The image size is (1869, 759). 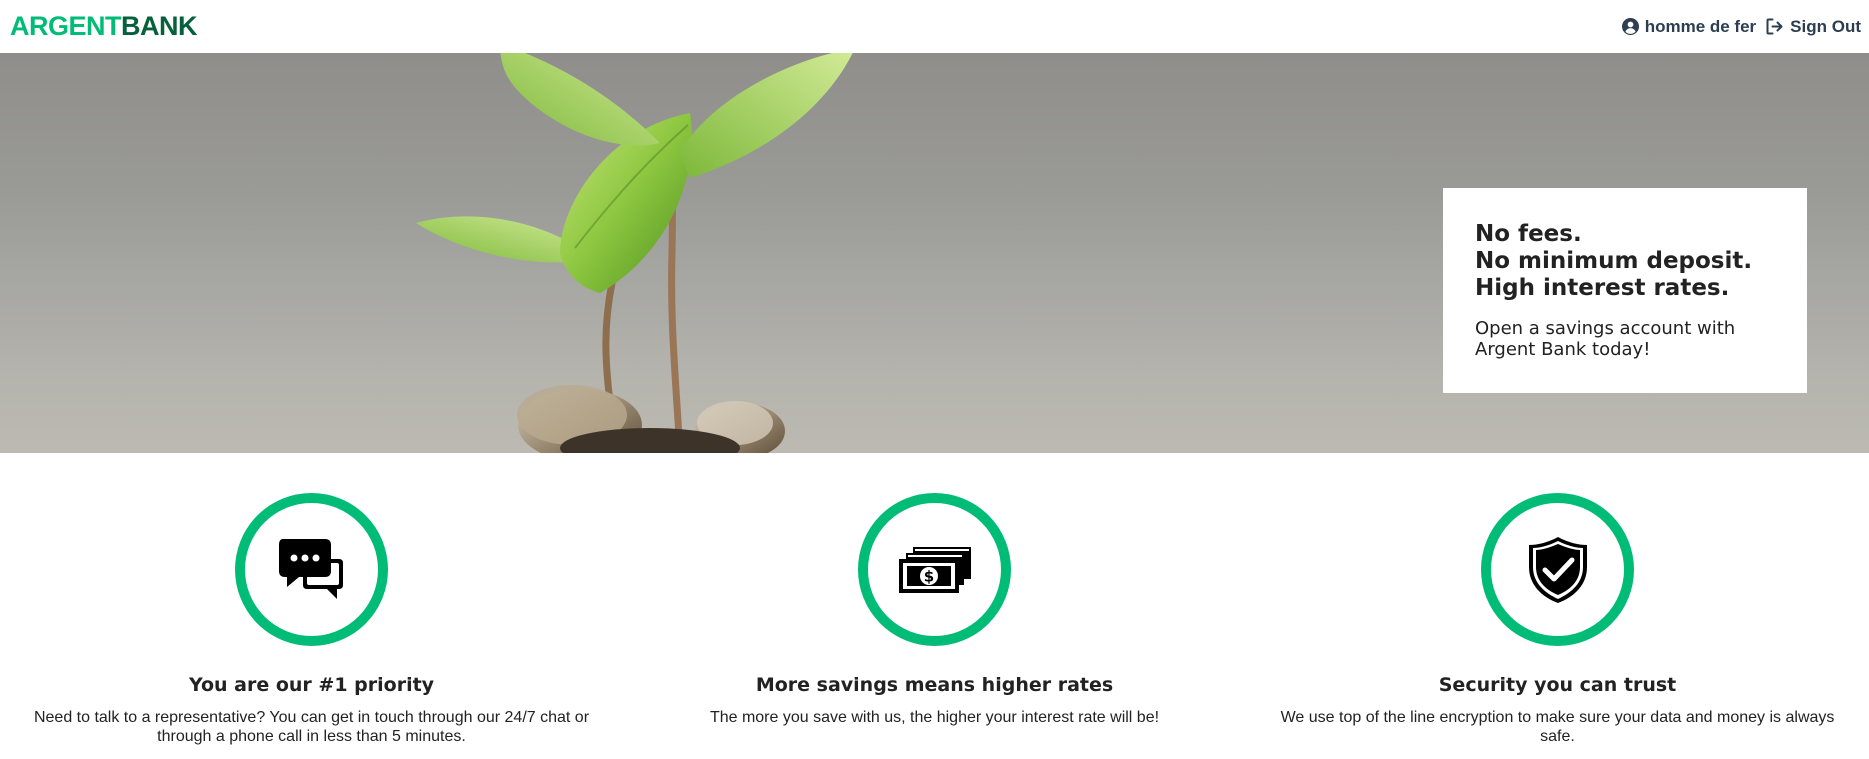 What do you see at coordinates (159, 26) in the screenshot?
I see `logo-text-bank: BANK` at bounding box center [159, 26].